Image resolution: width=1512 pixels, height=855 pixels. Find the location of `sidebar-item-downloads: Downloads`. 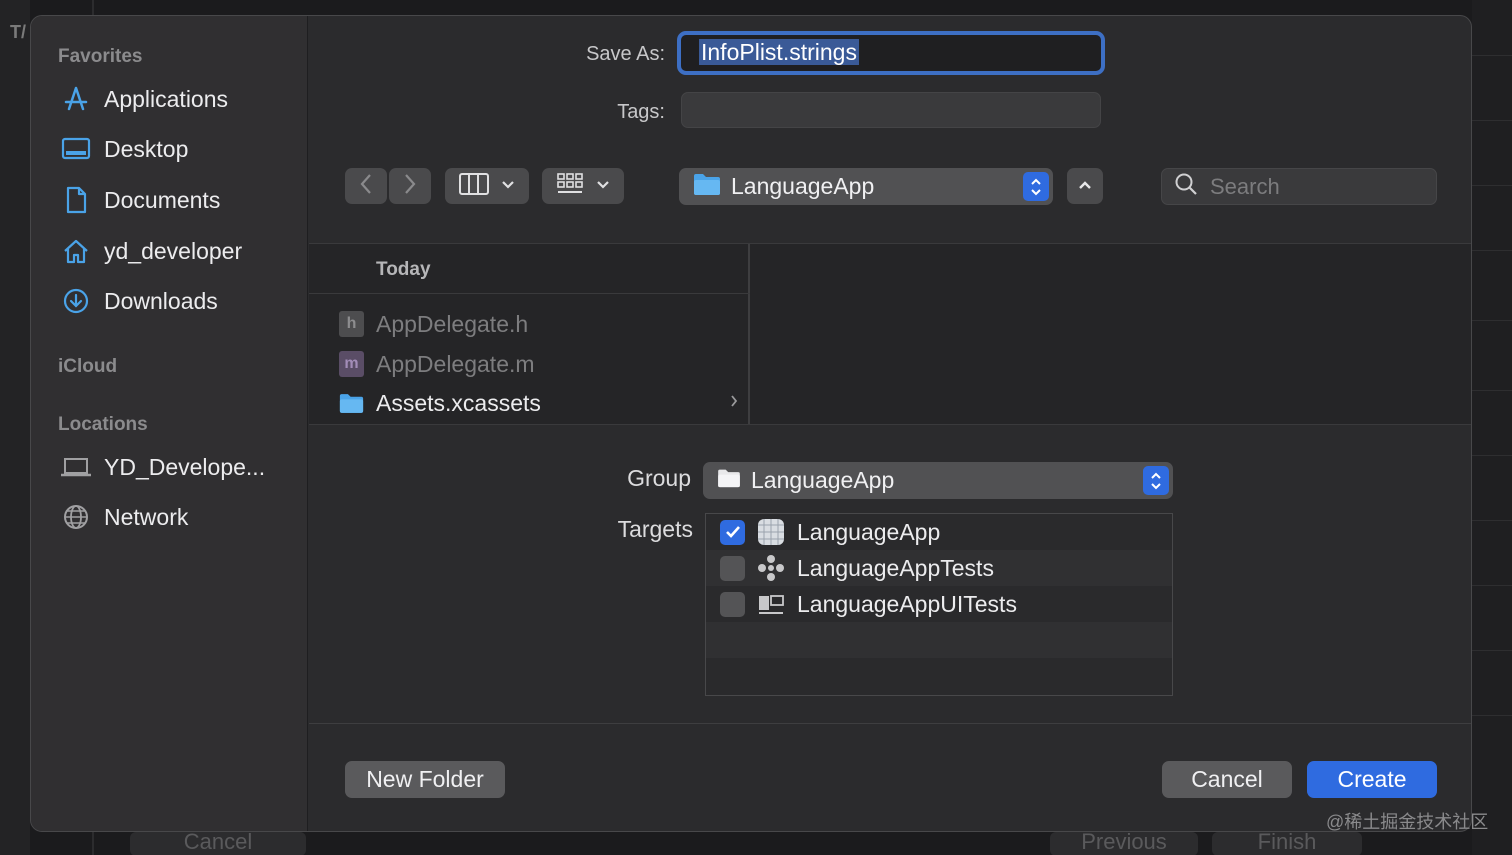

sidebar-item-downloads: Downloads is located at coordinates (138, 301).